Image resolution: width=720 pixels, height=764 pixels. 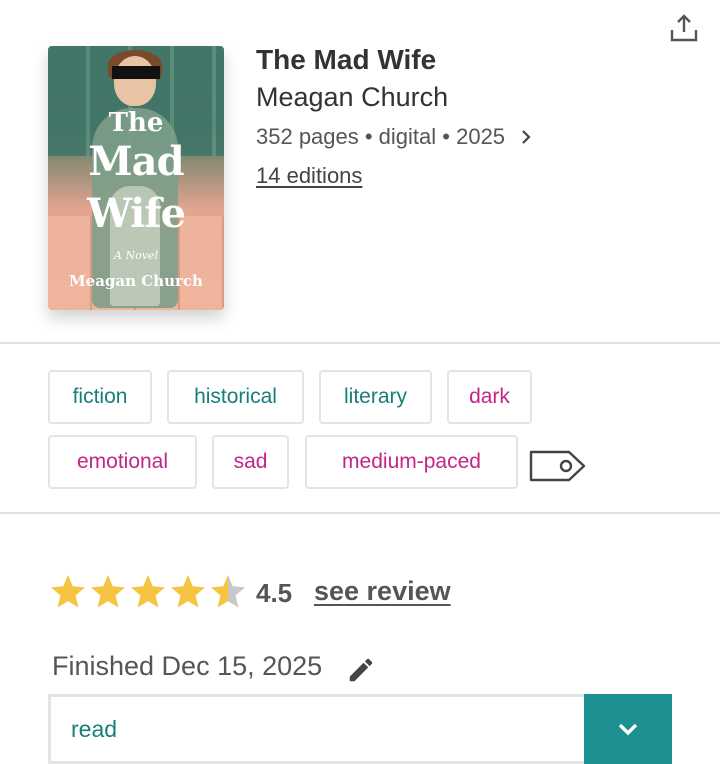 I want to click on book-author: Meagan Church, so click(x=352, y=97).